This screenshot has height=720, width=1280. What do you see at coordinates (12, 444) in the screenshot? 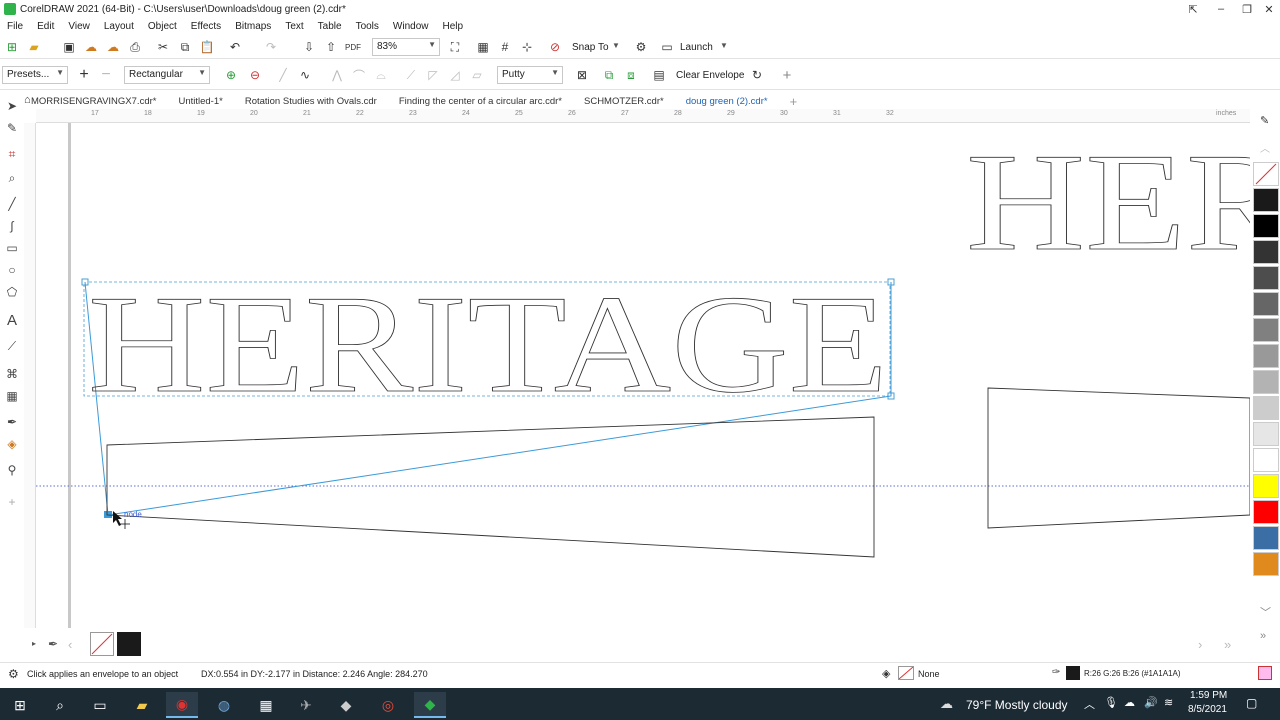
I see `interactive-fill-tool-icon: ◈` at bounding box center [12, 444].